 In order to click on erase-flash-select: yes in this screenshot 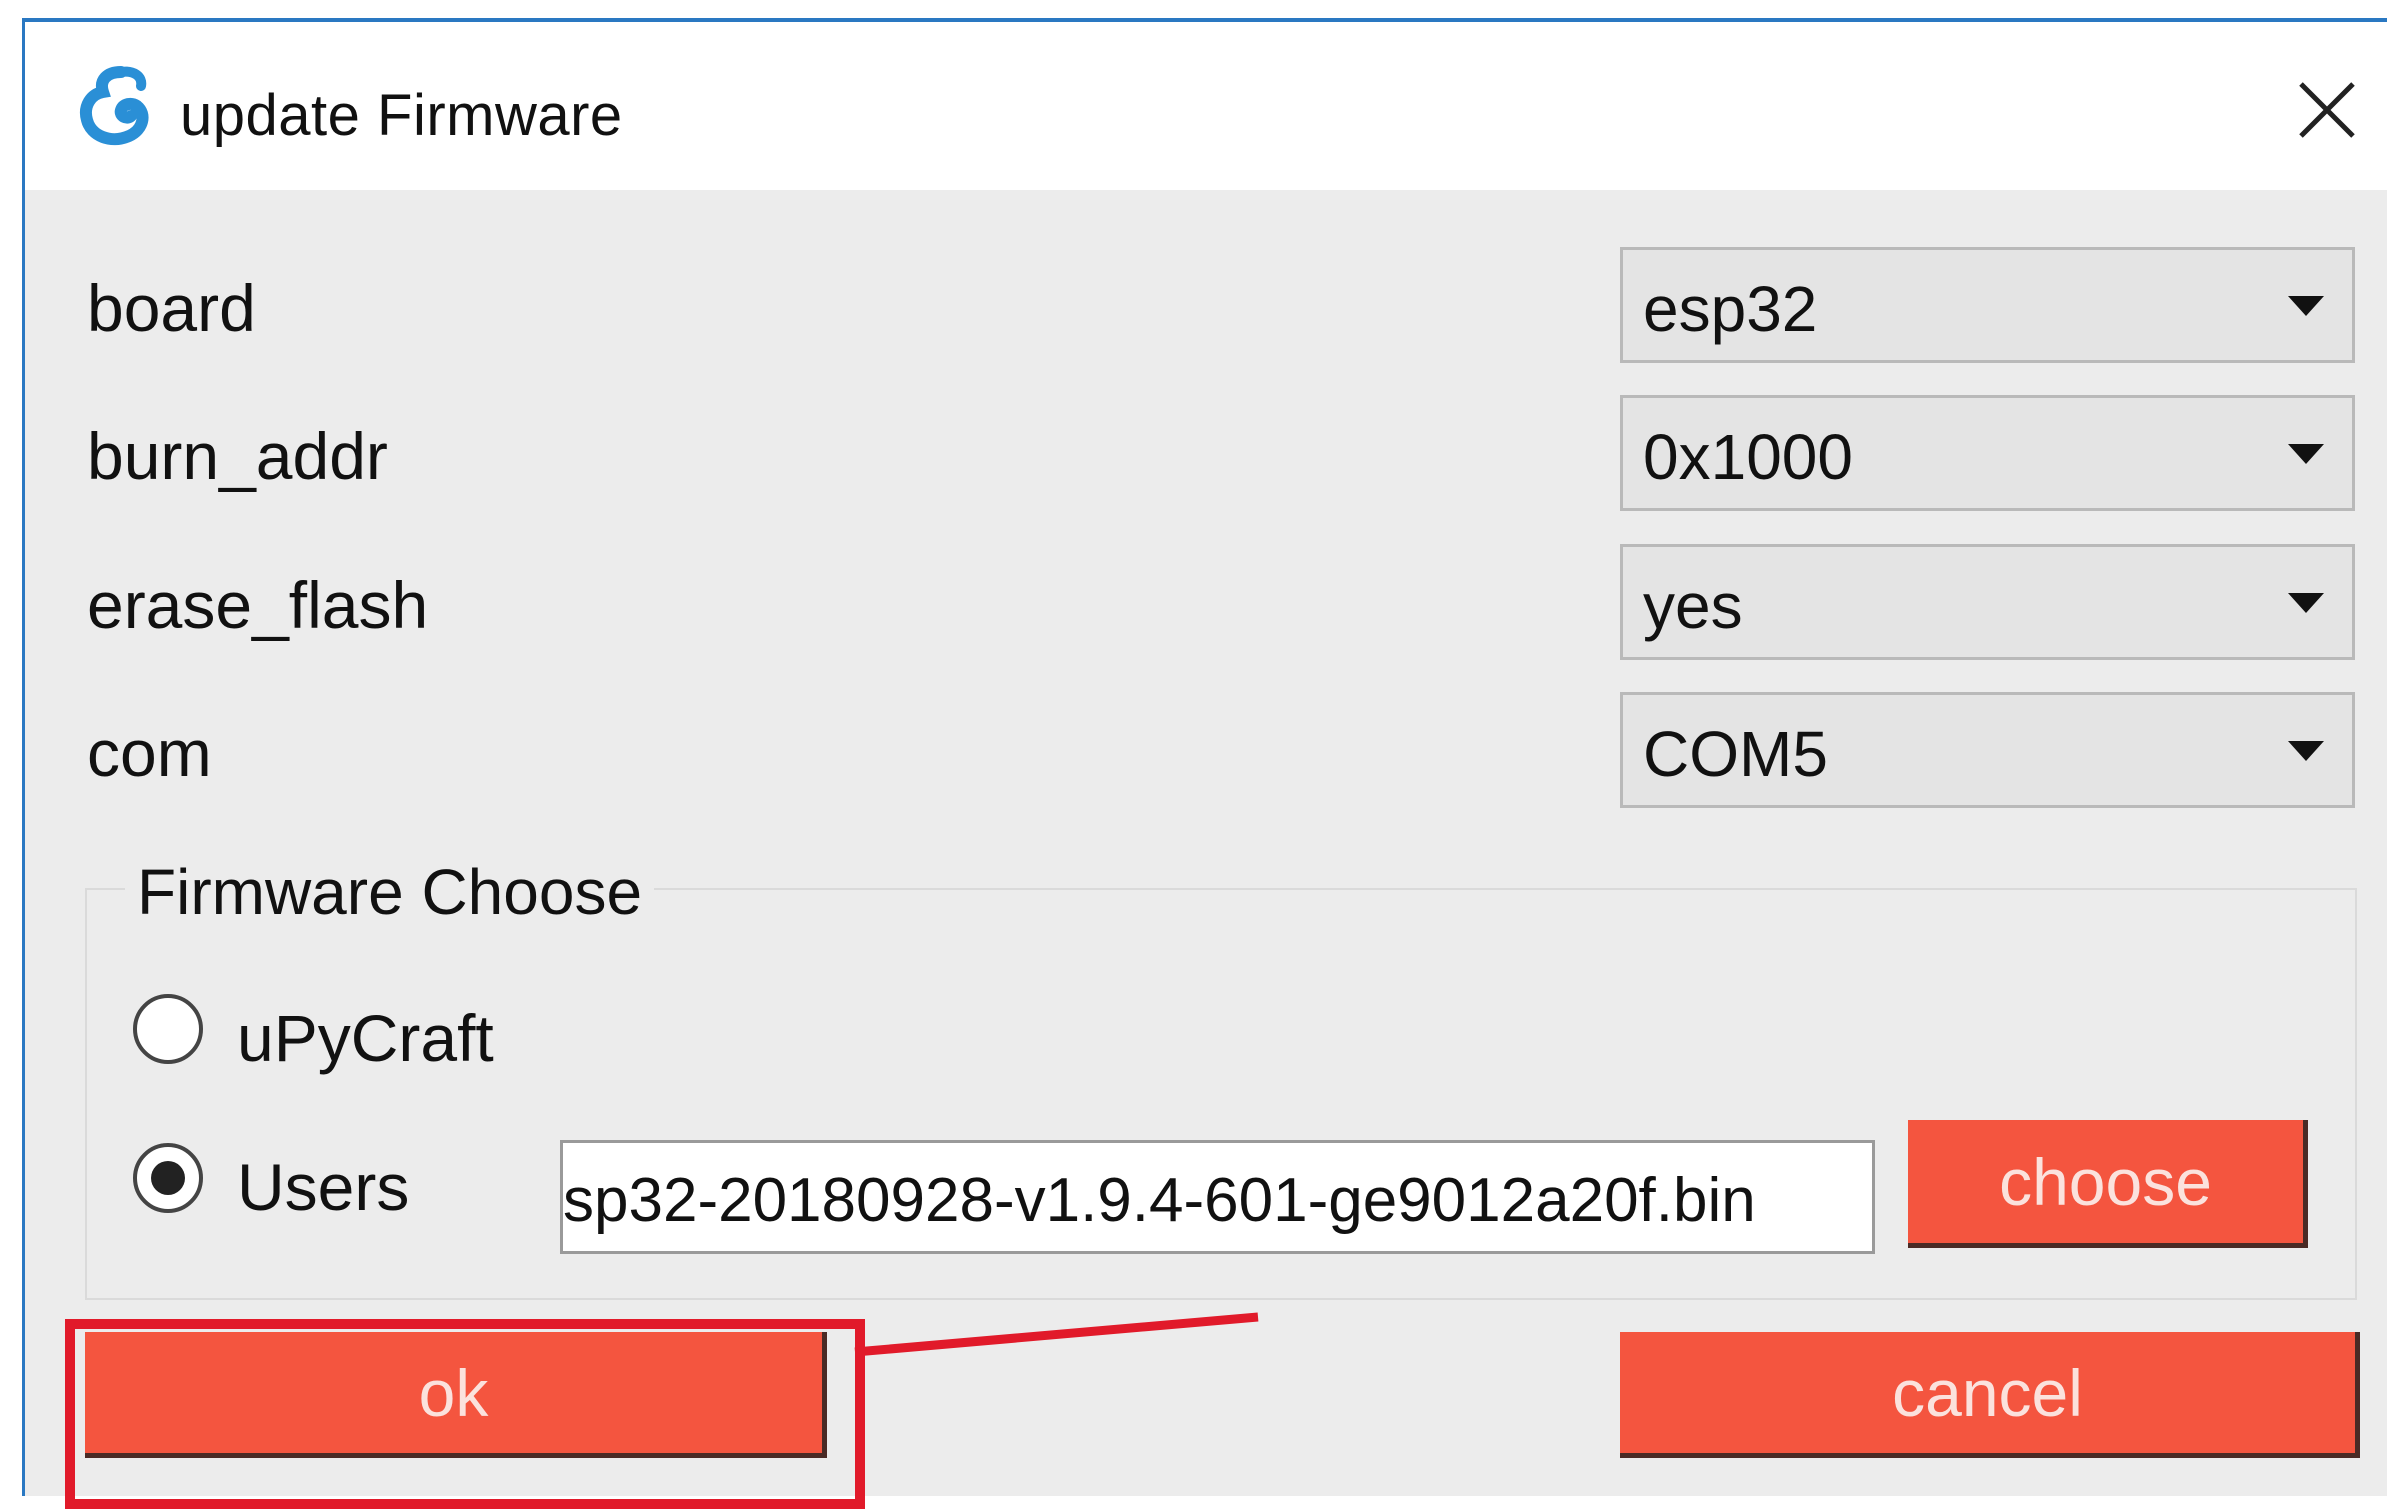, I will do `click(1987, 602)`.